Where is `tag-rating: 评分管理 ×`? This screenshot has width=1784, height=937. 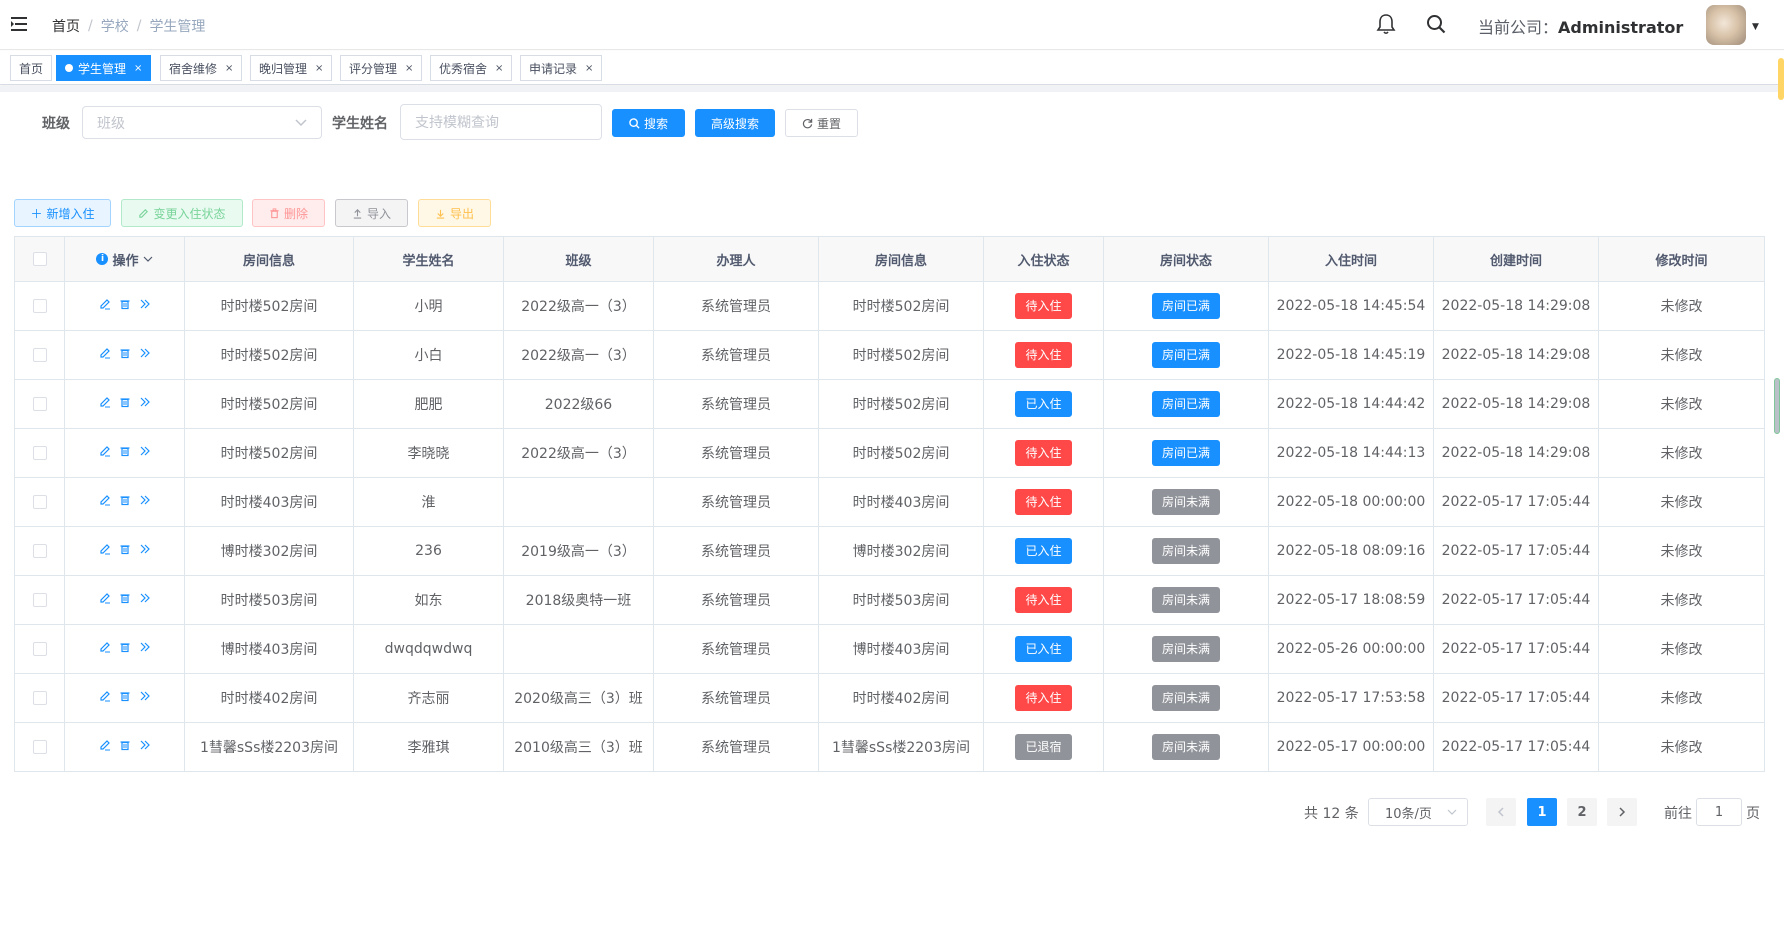 tag-rating: 评分管理 × is located at coordinates (381, 68).